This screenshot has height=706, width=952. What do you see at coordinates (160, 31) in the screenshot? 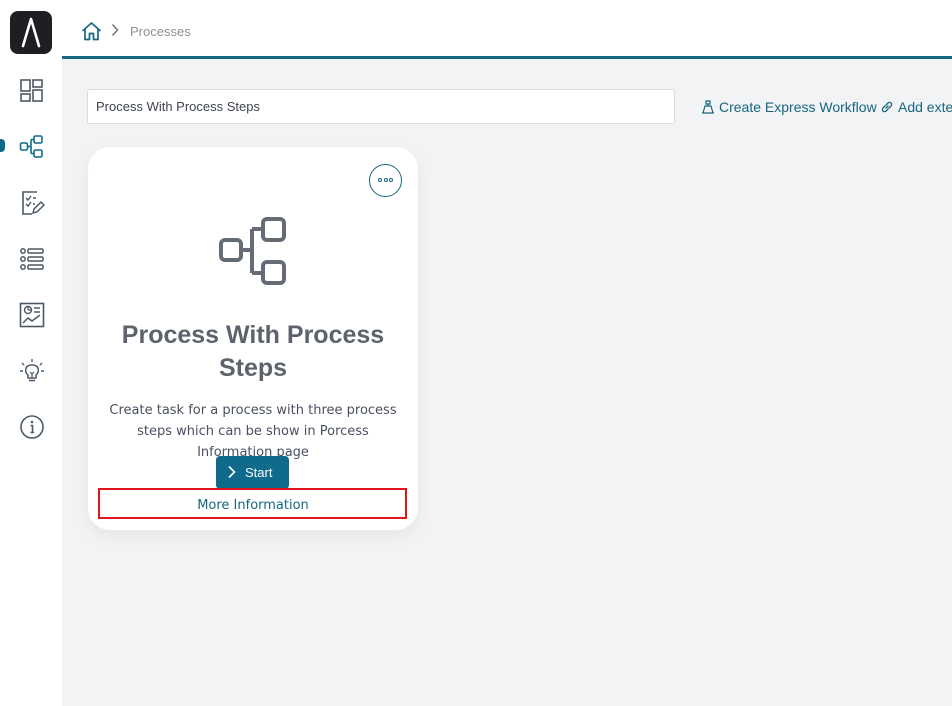
I see `breadcrumb-current: Processes` at bounding box center [160, 31].